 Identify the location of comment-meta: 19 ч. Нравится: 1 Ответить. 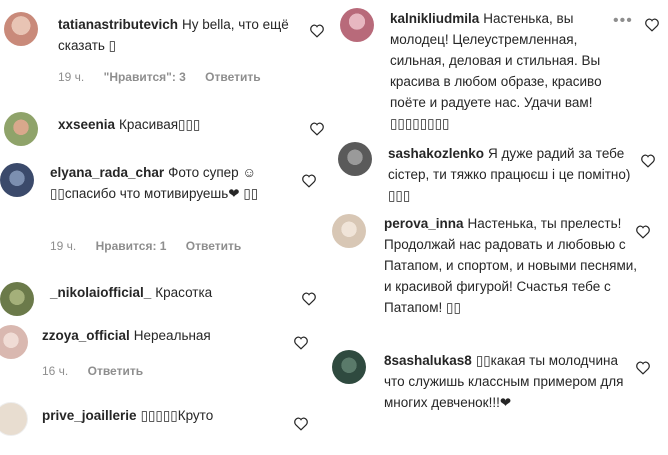
(153, 246).